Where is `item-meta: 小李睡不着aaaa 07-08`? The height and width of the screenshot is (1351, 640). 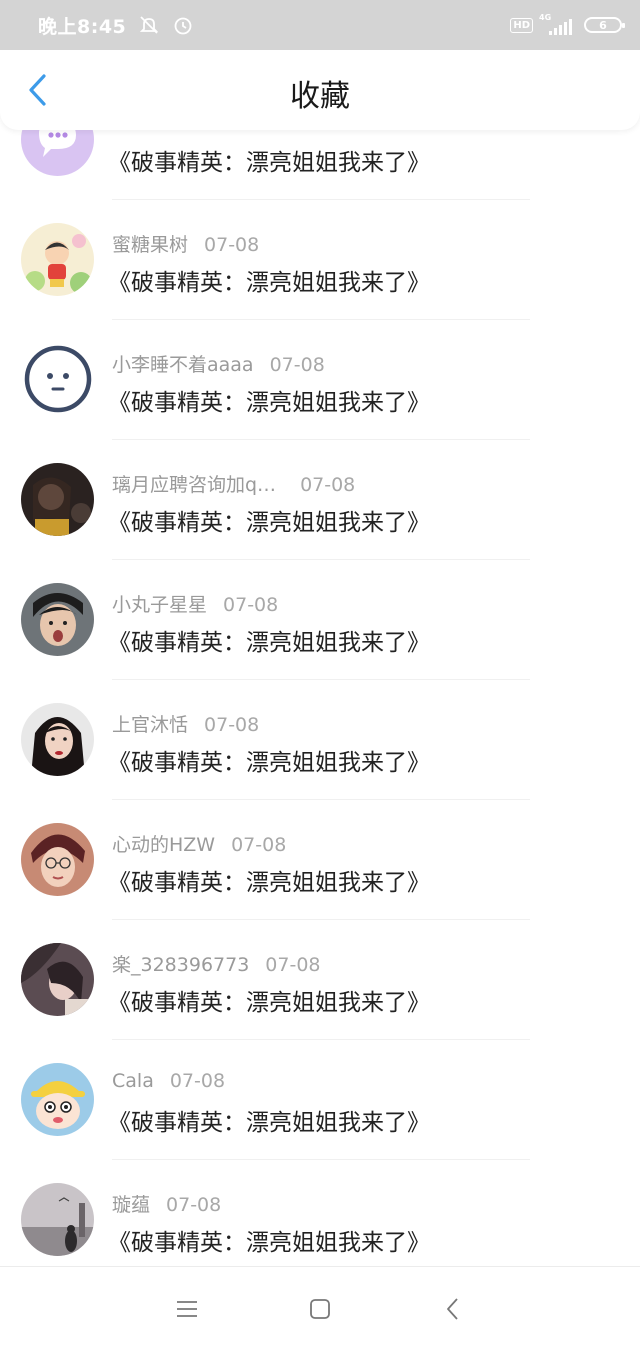 item-meta: 小李睡不着aaaa 07-08 is located at coordinates (218, 363).